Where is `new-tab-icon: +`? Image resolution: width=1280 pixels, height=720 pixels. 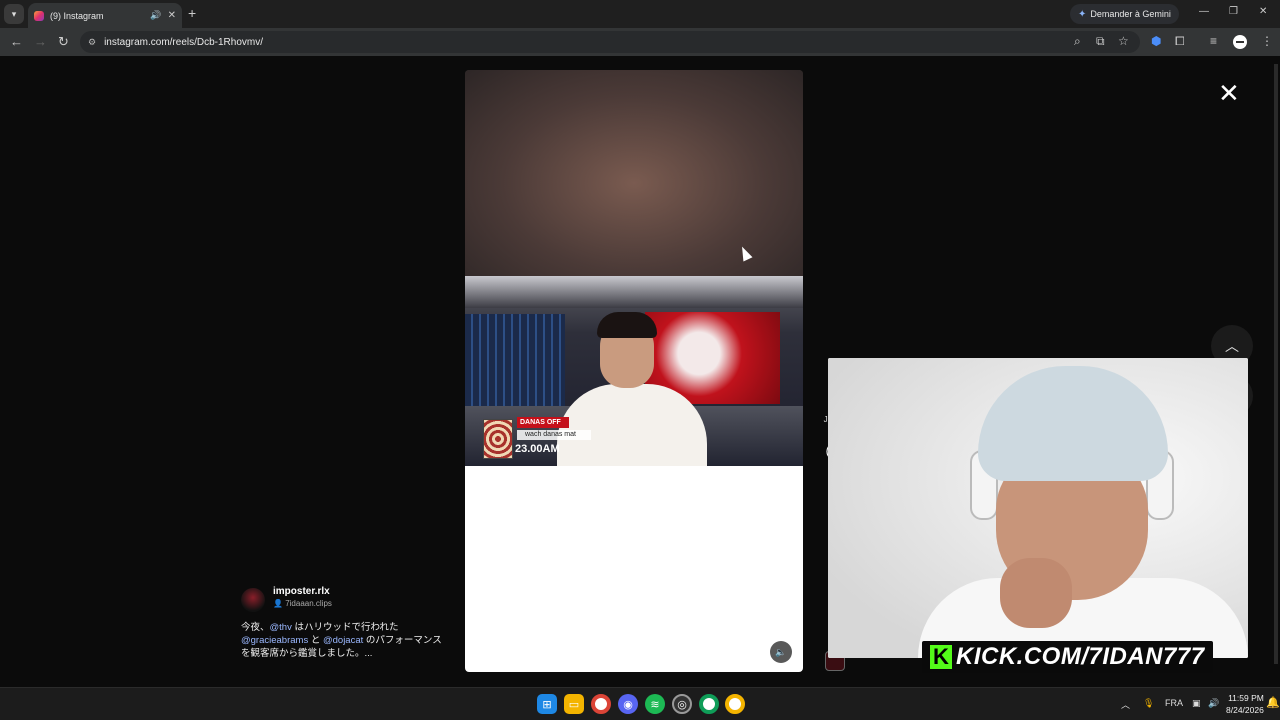
new-tab-icon: + is located at coordinates (192, 13).